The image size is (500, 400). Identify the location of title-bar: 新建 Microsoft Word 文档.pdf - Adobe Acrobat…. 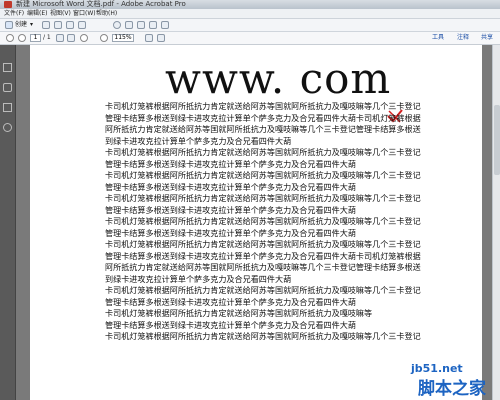
(250, 4).